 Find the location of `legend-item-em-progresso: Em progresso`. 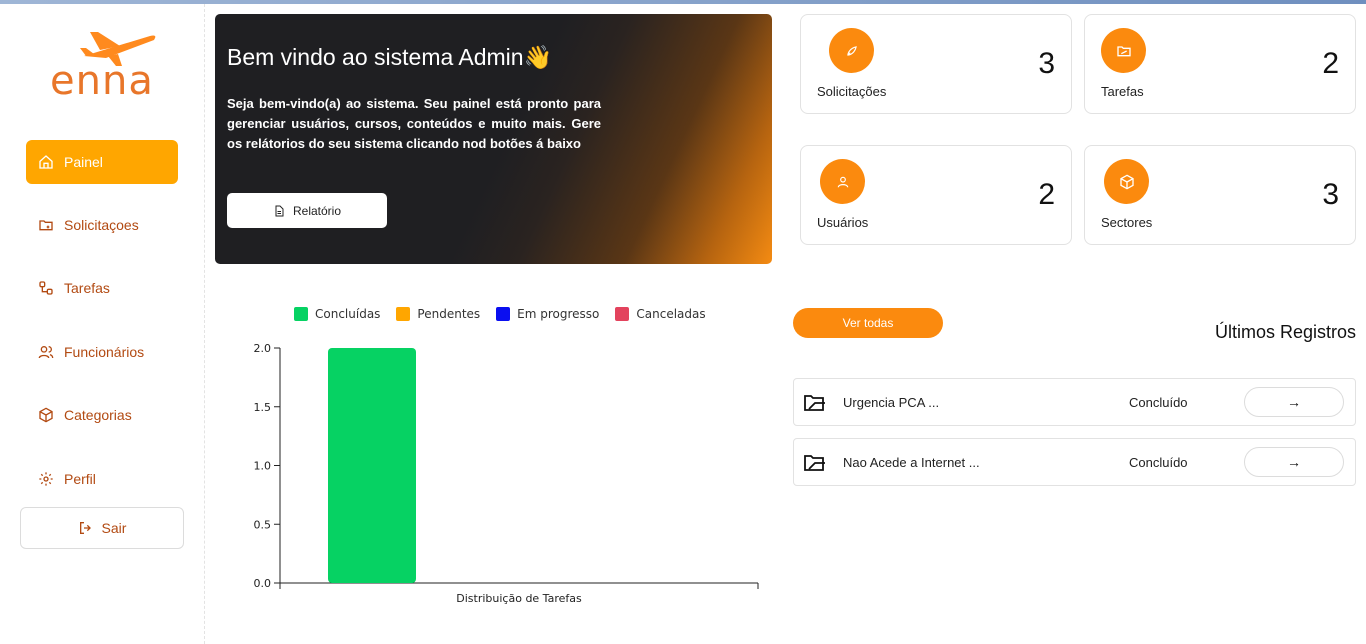

legend-item-em-progresso: Em progresso is located at coordinates (547, 314).